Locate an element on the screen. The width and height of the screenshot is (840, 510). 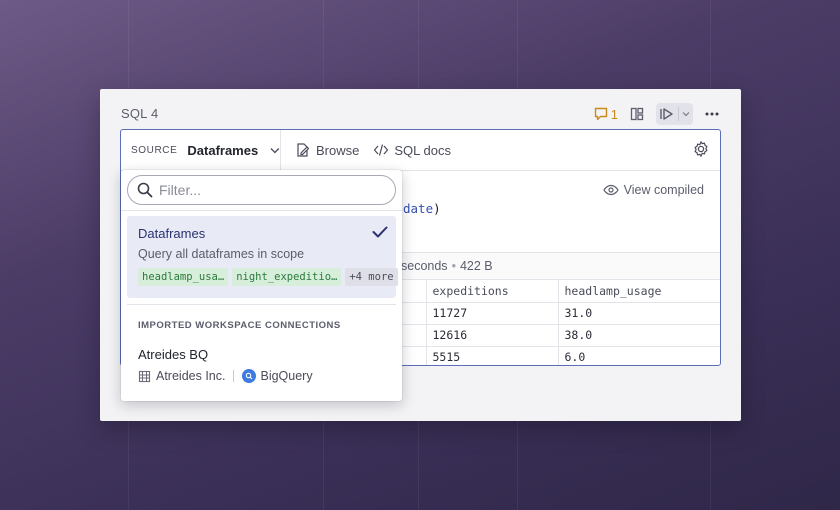
cell-actions: 1 is located at coordinates (658, 114).